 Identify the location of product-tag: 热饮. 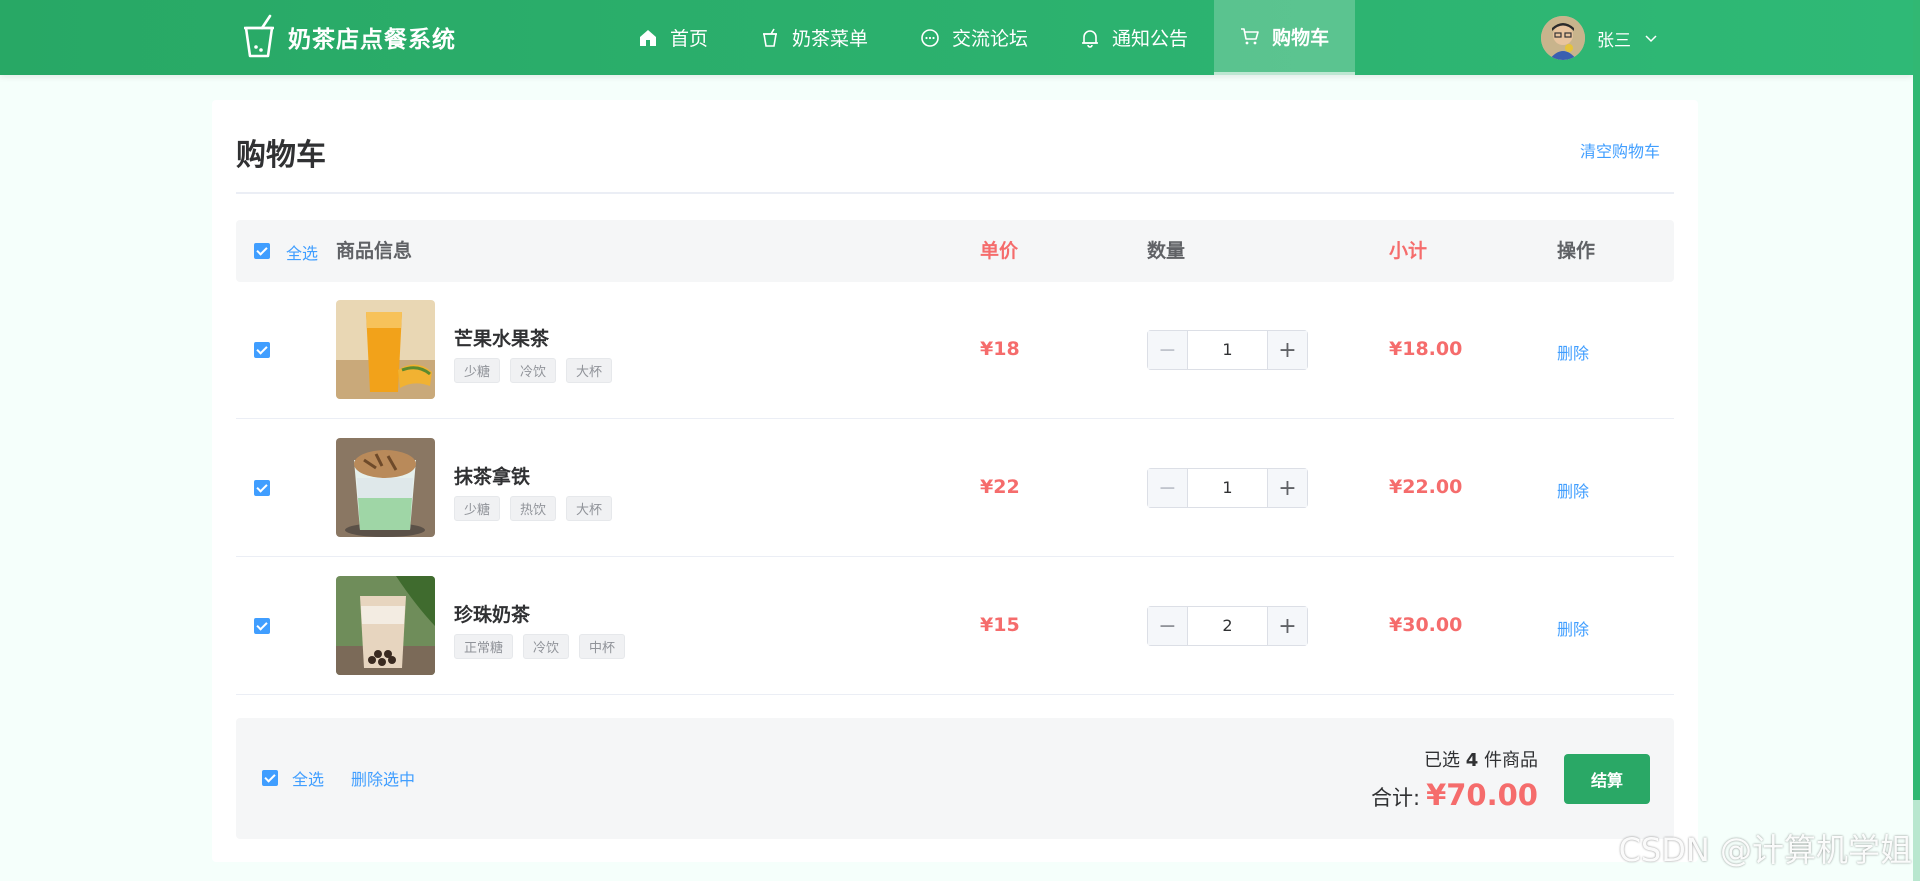
(533, 508).